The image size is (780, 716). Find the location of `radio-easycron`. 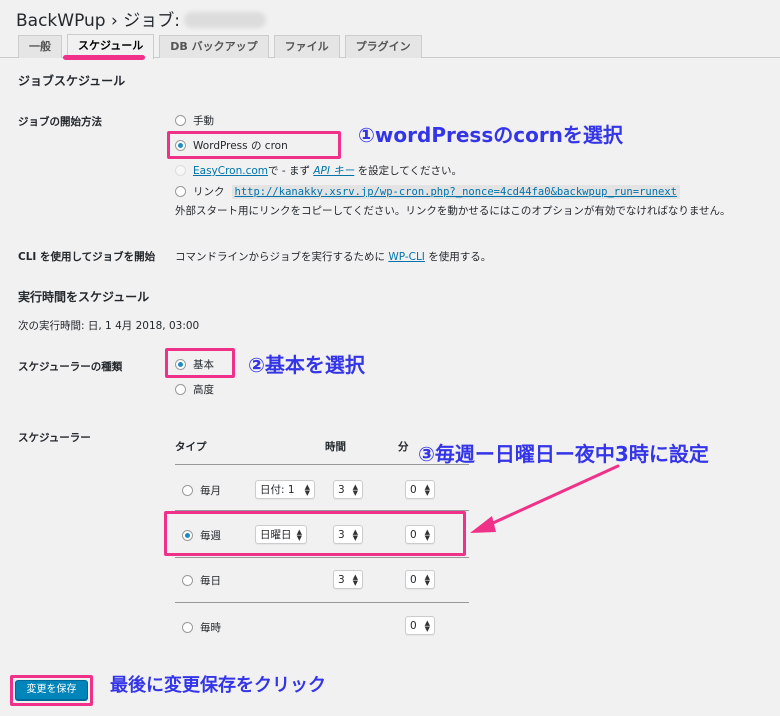

radio-easycron is located at coordinates (180, 170).